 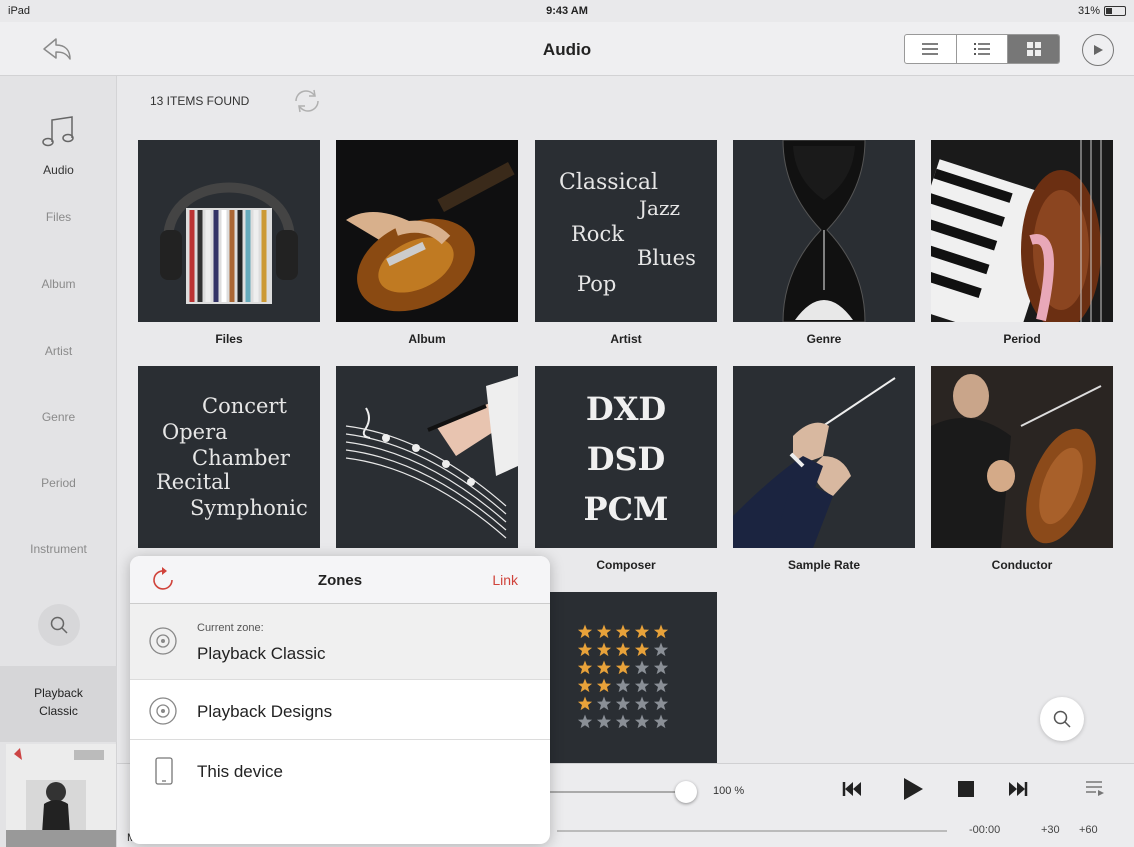 I want to click on search-icon, so click(x=59, y=625).